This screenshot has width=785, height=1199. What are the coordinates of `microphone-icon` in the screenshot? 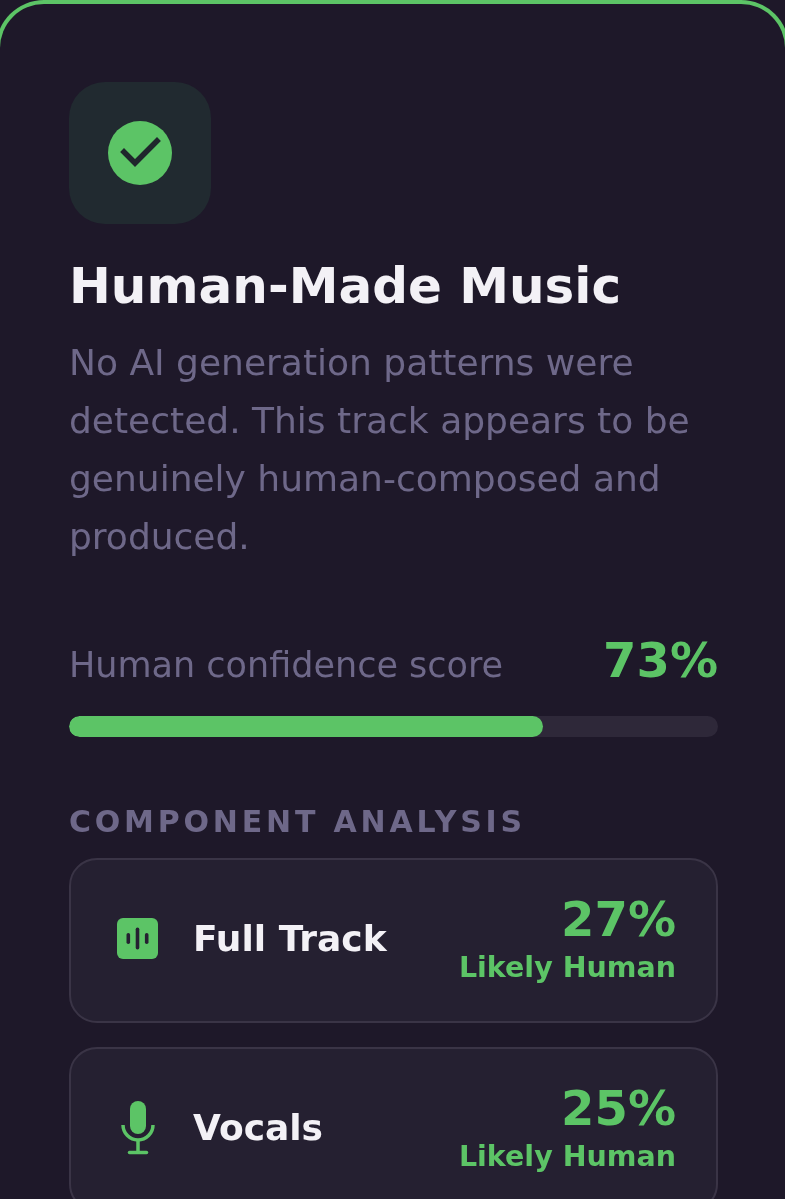 It's located at (137, 1127).